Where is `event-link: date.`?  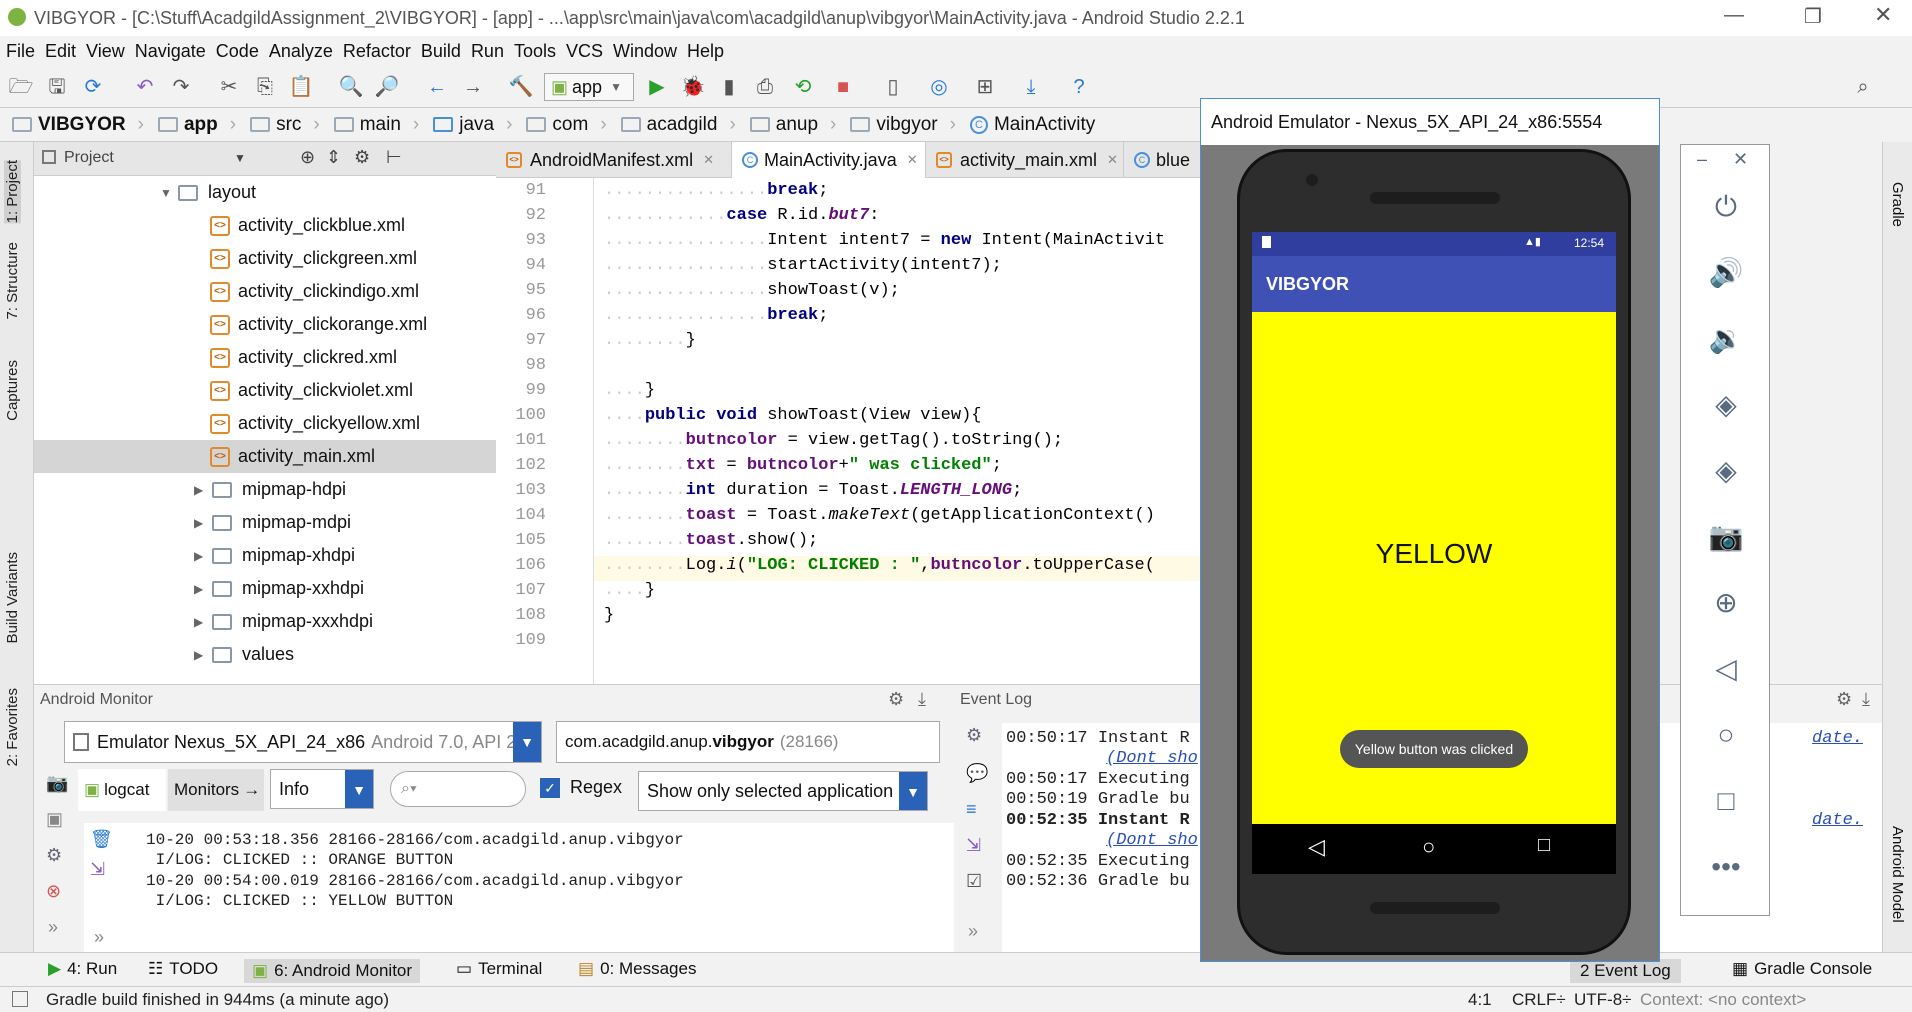 event-link: date. is located at coordinates (1837, 738).